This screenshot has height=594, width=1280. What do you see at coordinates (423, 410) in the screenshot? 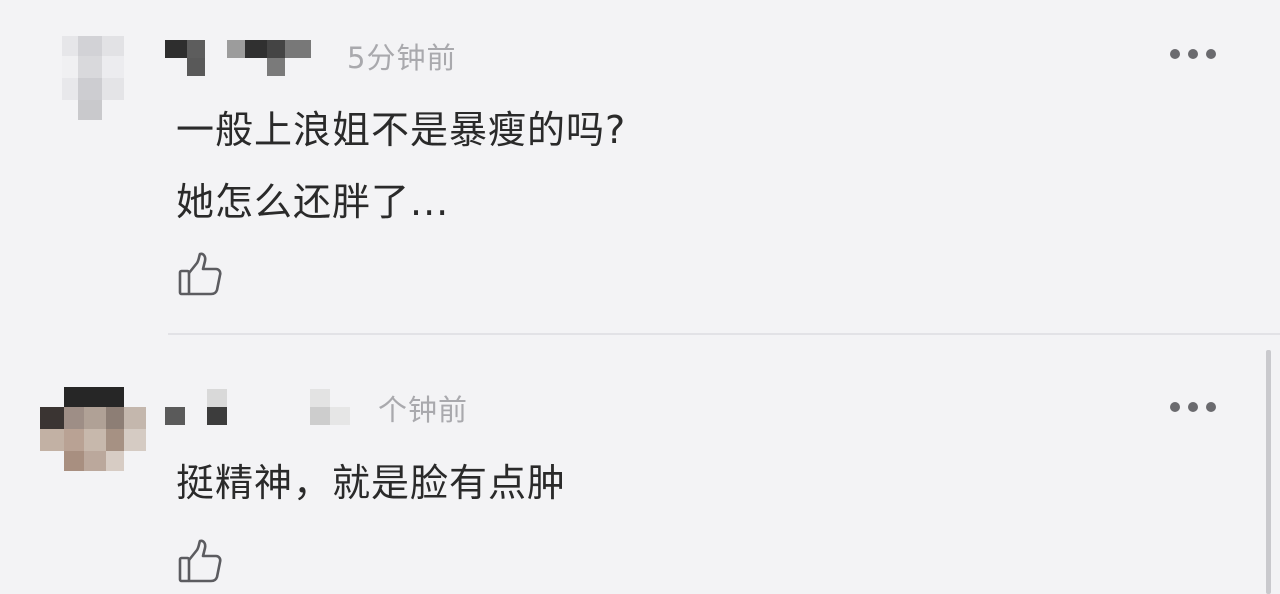
I see `comment-time: 个钟前` at bounding box center [423, 410].